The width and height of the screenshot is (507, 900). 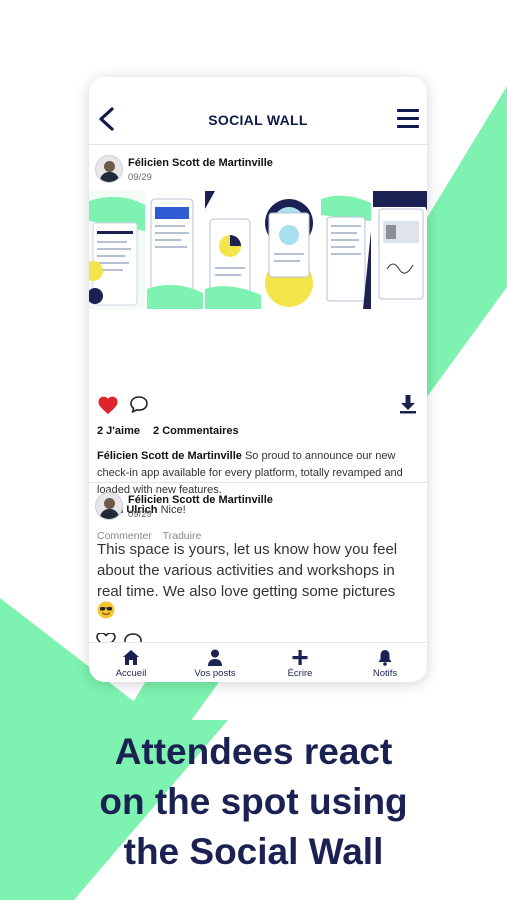 I want to click on post-body-author: Félicien Scott de Martinville, so click(x=169, y=456).